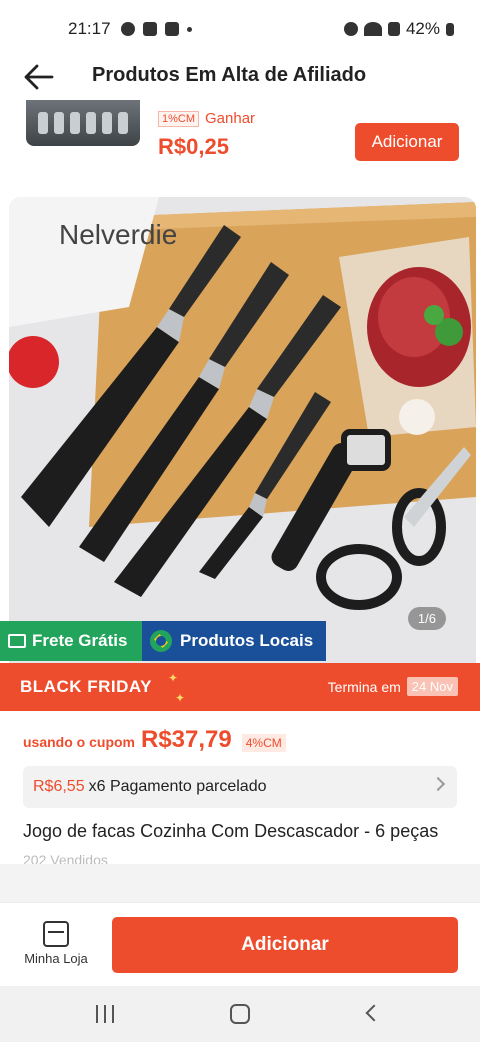 The height and width of the screenshot is (1042, 480). I want to click on chevron-right-icon, so click(438, 784).